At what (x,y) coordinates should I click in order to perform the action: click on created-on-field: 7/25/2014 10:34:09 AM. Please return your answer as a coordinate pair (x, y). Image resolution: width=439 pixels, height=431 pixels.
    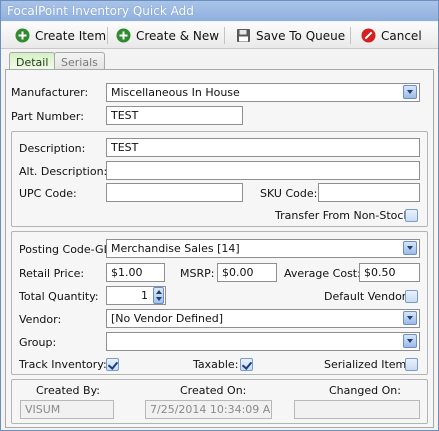
    Looking at the image, I should click on (208, 409).